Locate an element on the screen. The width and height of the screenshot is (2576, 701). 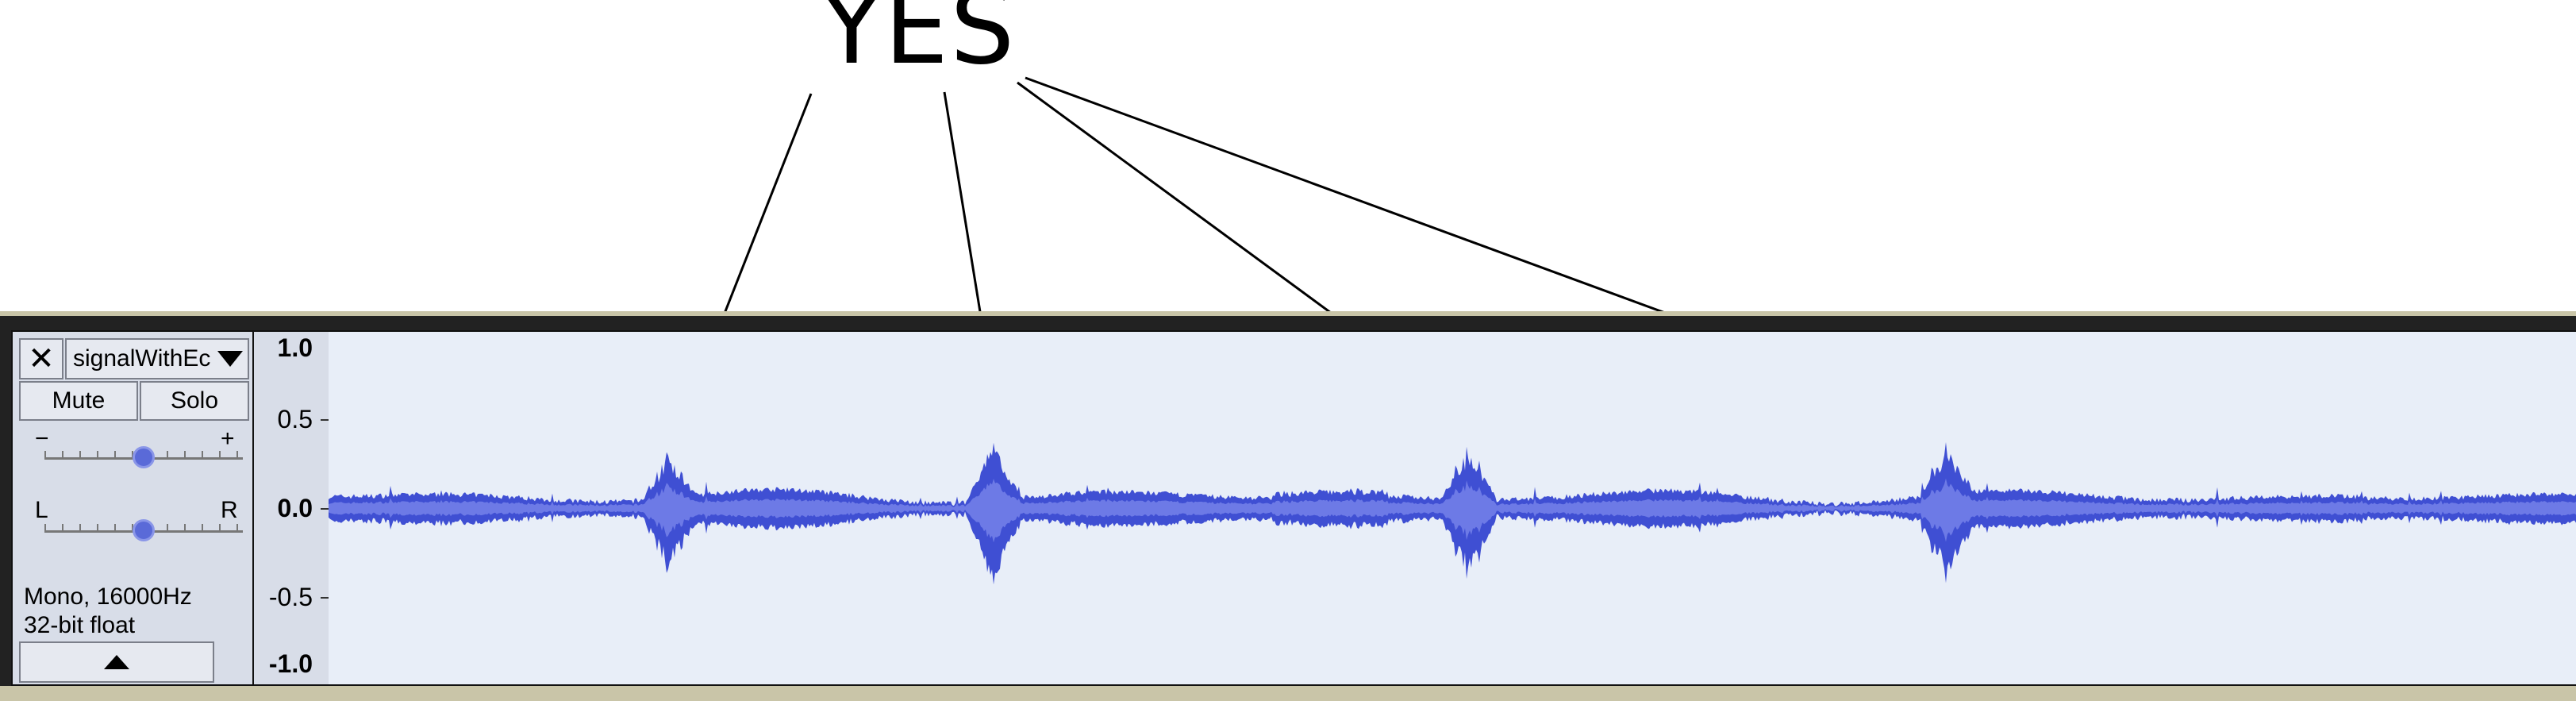
pan-slider is located at coordinates (143, 524).